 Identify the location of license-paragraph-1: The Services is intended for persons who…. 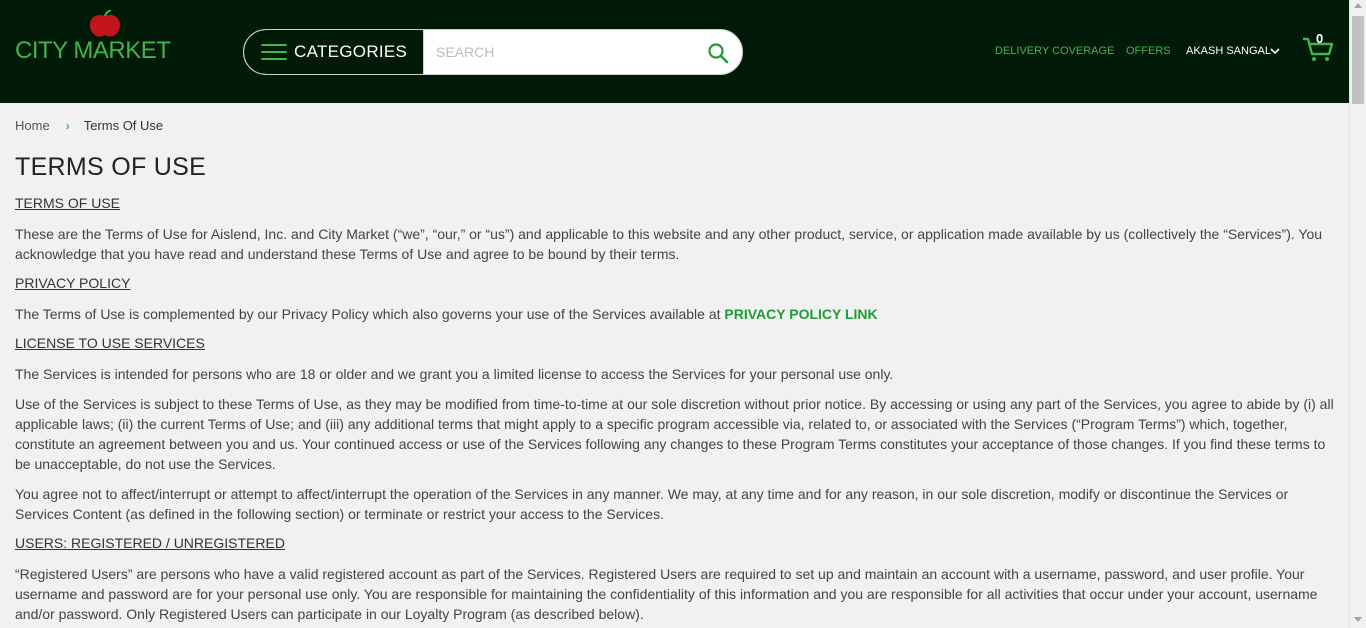
(454, 374).